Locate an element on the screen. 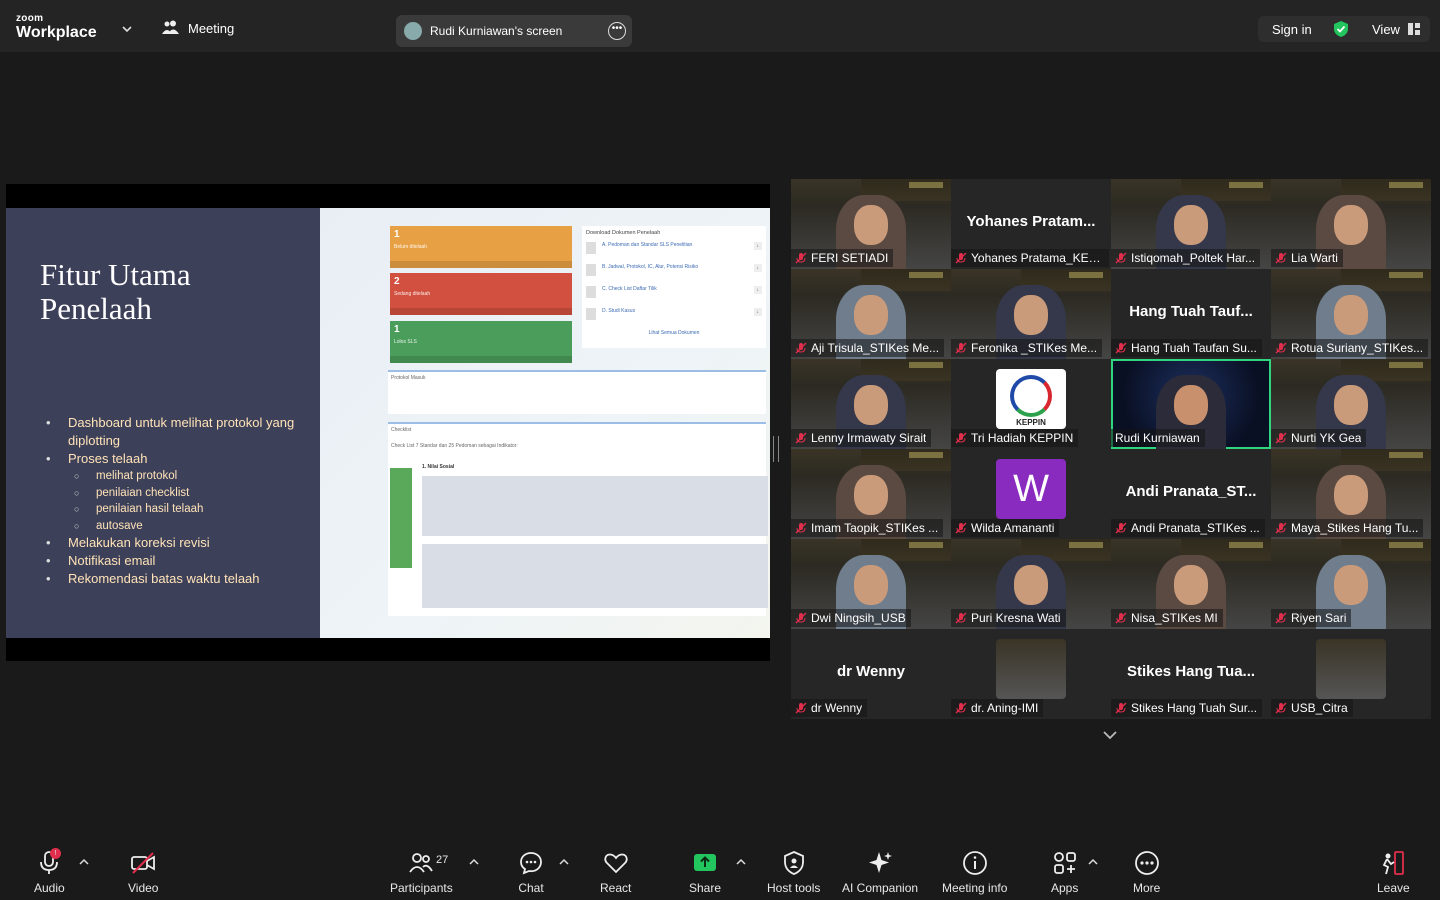  participant-tile: Dwi Ningsih_USB is located at coordinates (871, 584).